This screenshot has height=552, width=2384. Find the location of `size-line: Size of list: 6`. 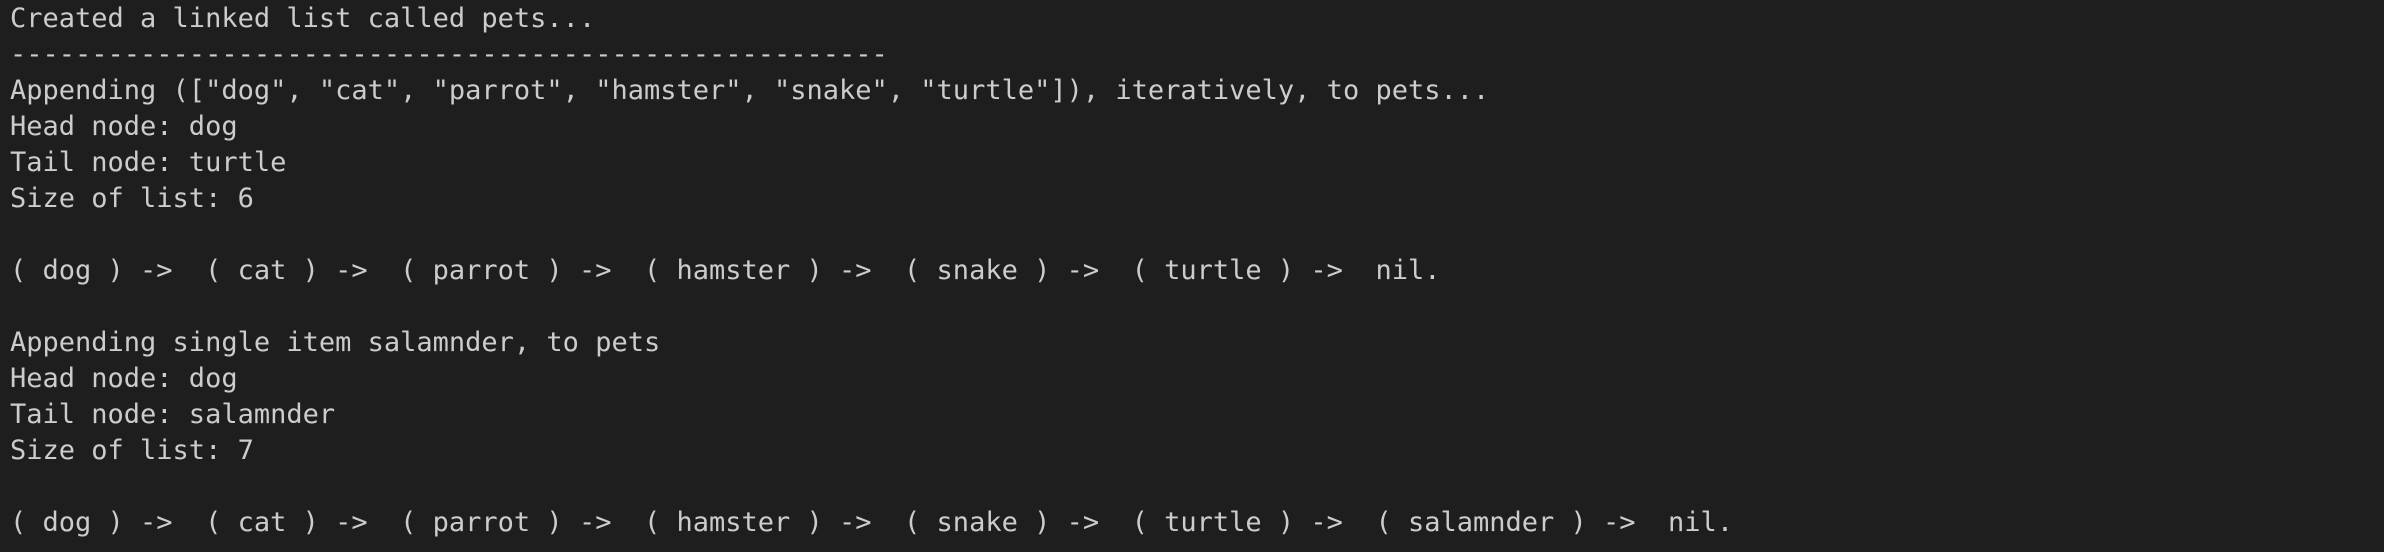

size-line: Size of list: 6 is located at coordinates (132, 198).